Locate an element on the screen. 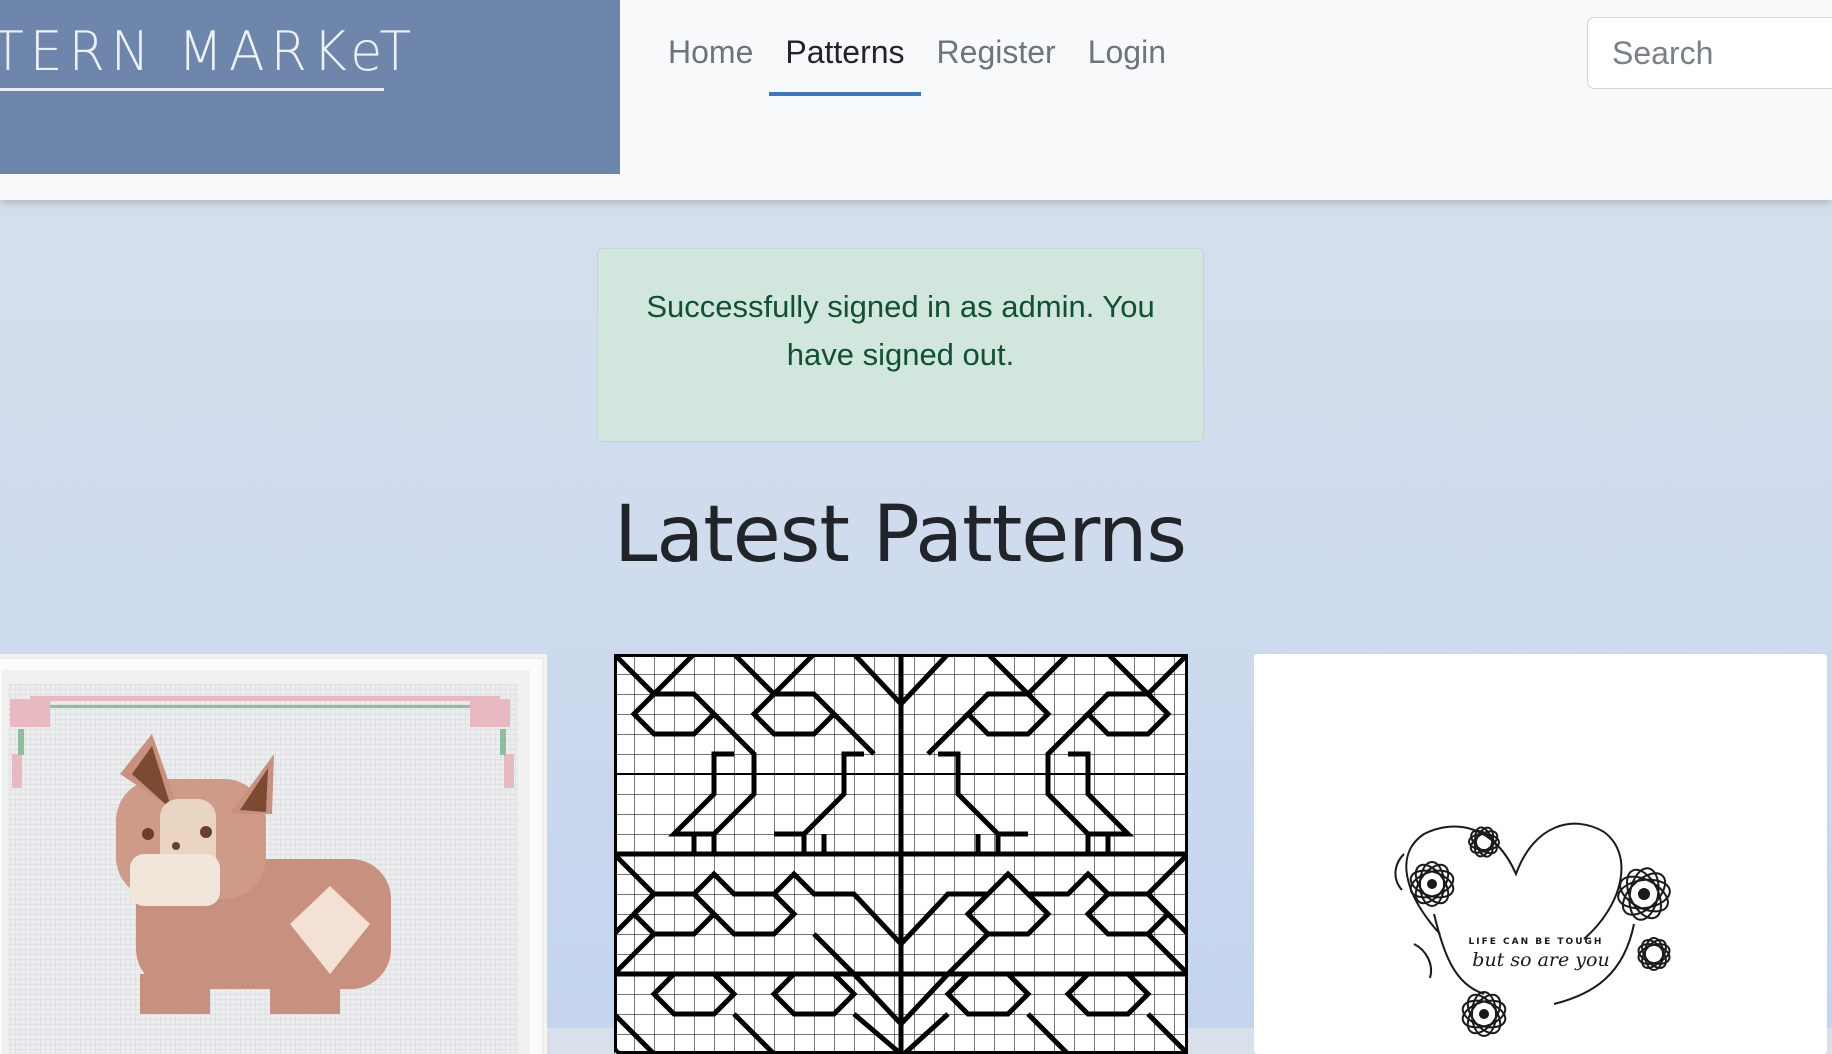 Image resolution: width=1832 pixels, height=1054 pixels. blackwork-pattern-image is located at coordinates (901, 854).